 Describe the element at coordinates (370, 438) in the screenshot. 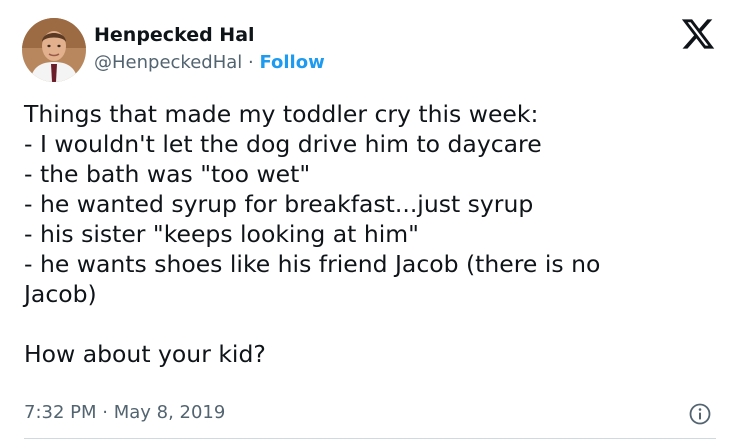

I see `divider` at that location.